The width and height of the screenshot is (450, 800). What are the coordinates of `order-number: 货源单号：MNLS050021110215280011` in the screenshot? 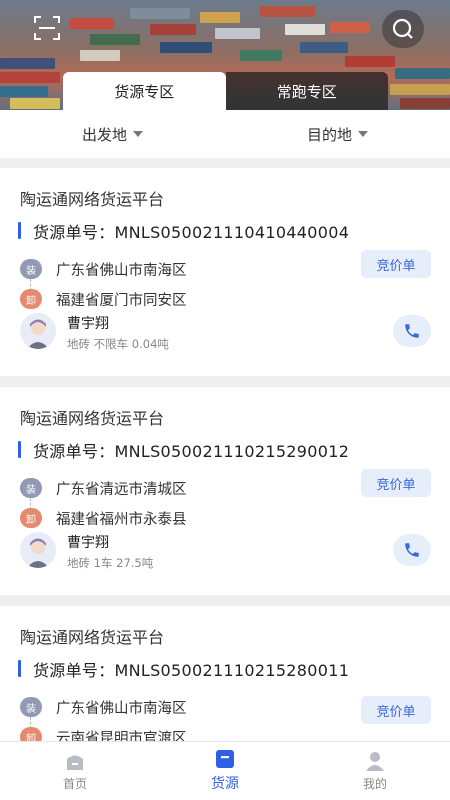 It's located at (191, 670).